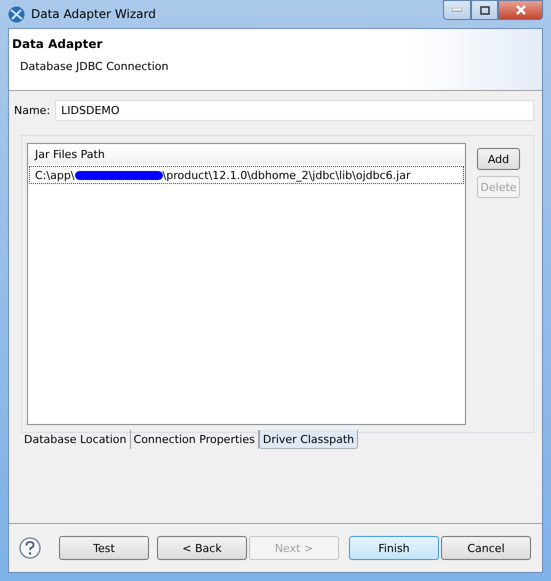  What do you see at coordinates (76, 439) in the screenshot?
I see `tab: Database Location` at bounding box center [76, 439].